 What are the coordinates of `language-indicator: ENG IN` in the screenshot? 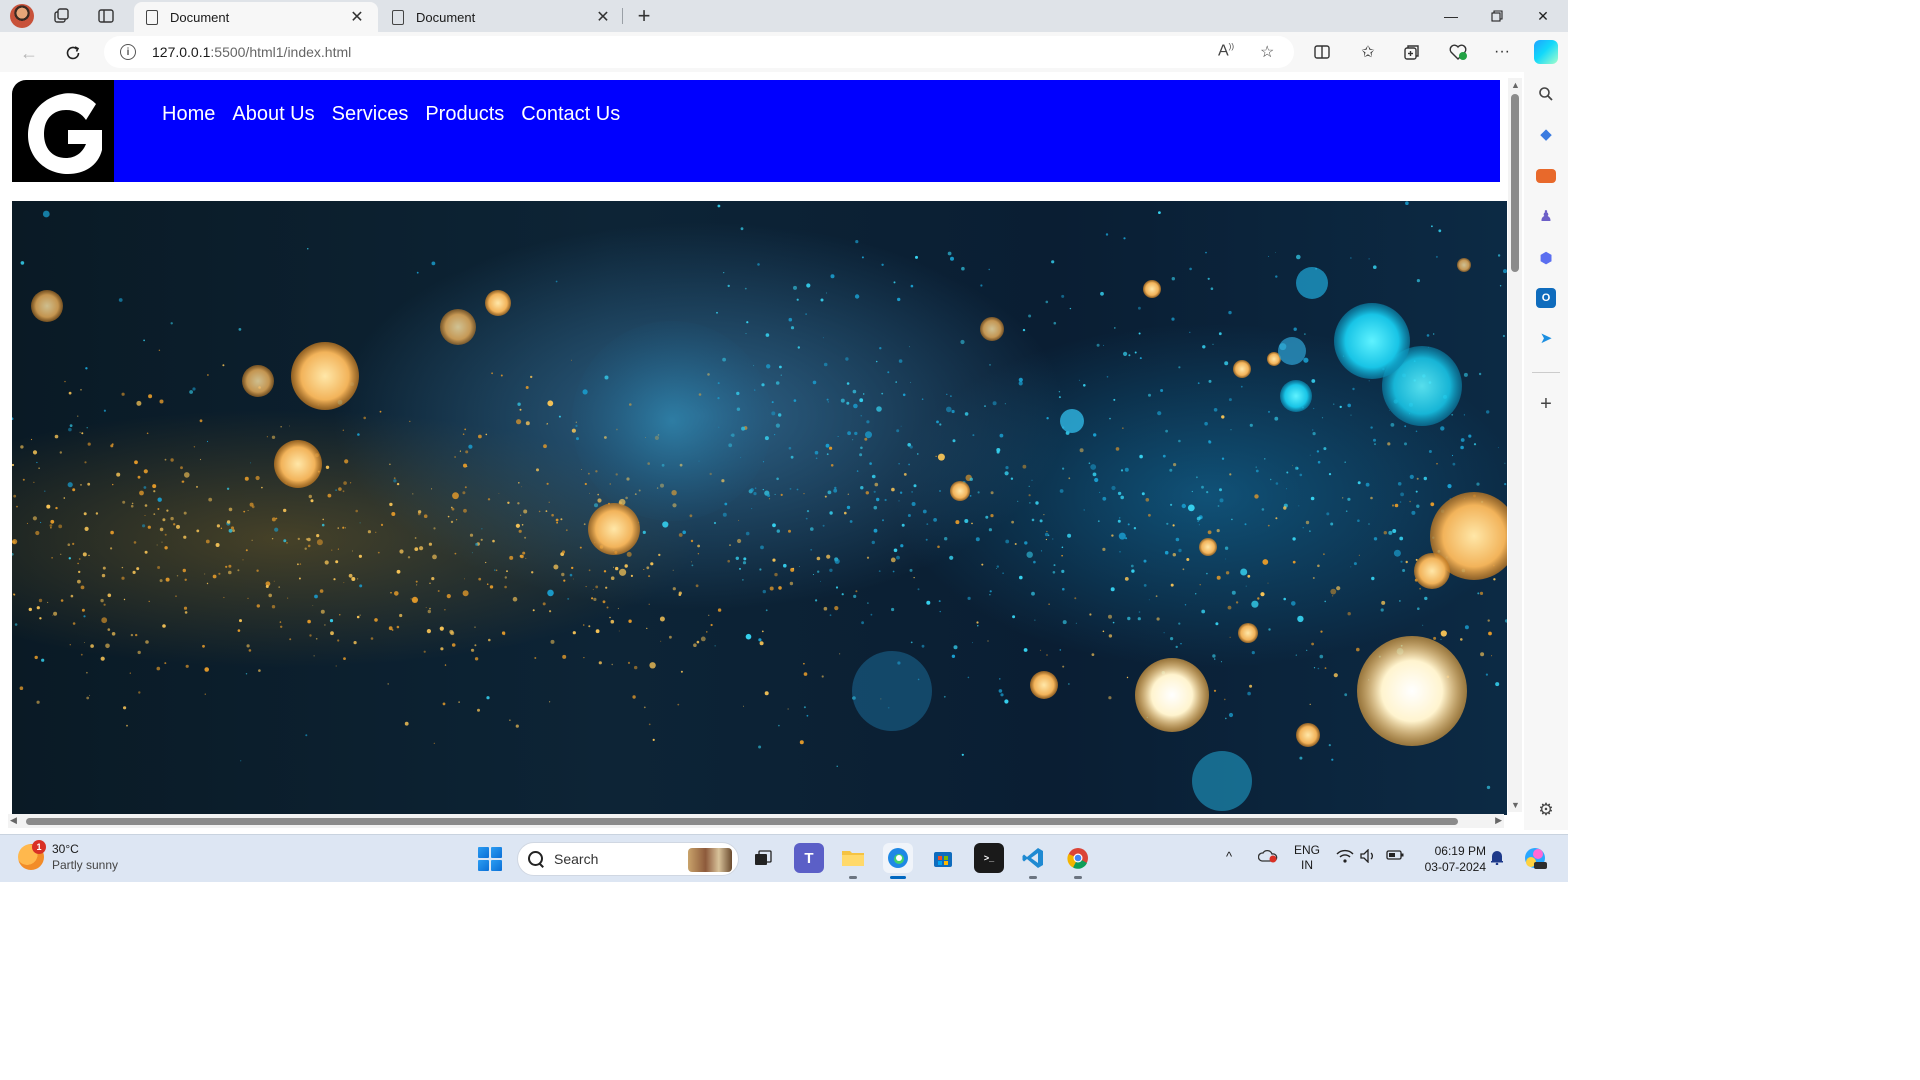 It's located at (1307, 858).